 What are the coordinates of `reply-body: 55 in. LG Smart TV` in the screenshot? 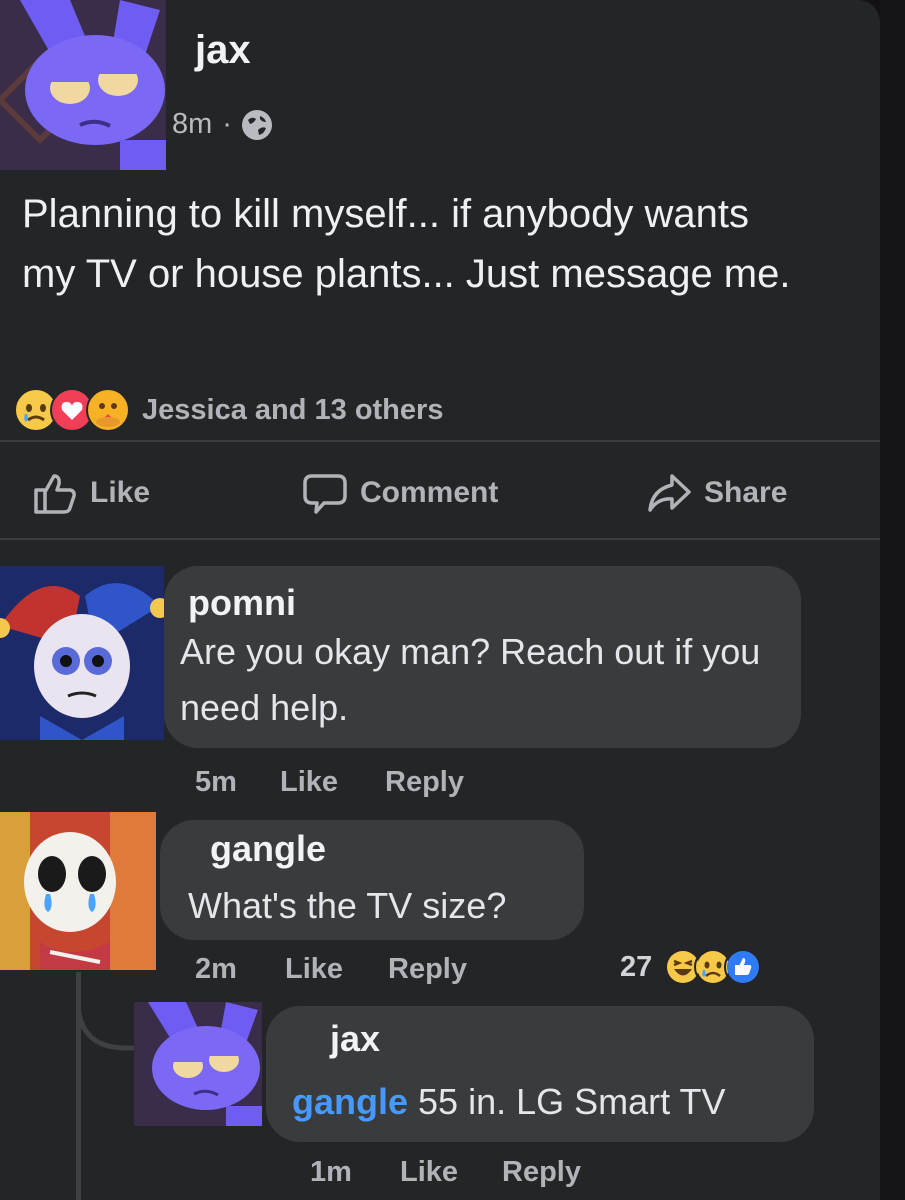 It's located at (572, 1101).